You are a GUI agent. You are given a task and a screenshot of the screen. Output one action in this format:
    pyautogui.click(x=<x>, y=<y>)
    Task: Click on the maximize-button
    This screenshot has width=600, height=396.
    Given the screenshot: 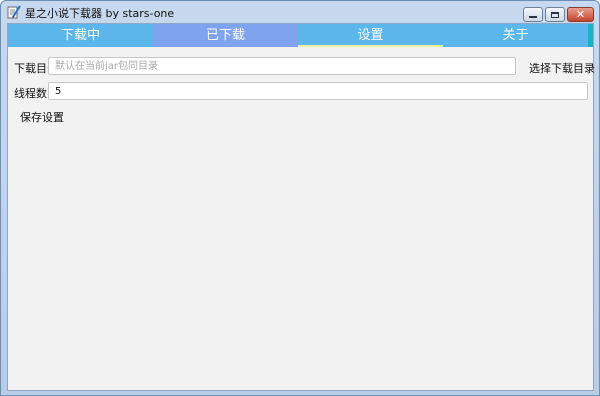 What is the action you would take?
    pyautogui.click(x=555, y=14)
    